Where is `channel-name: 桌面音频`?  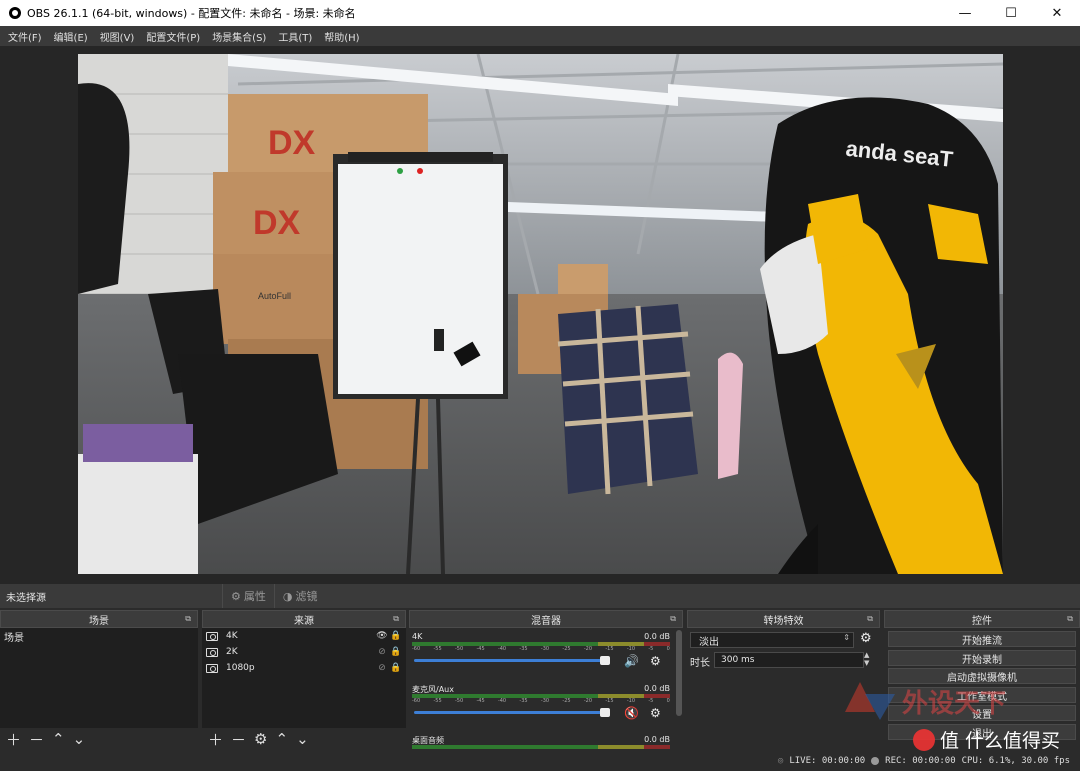
channel-name: 桌面音频 is located at coordinates (428, 740).